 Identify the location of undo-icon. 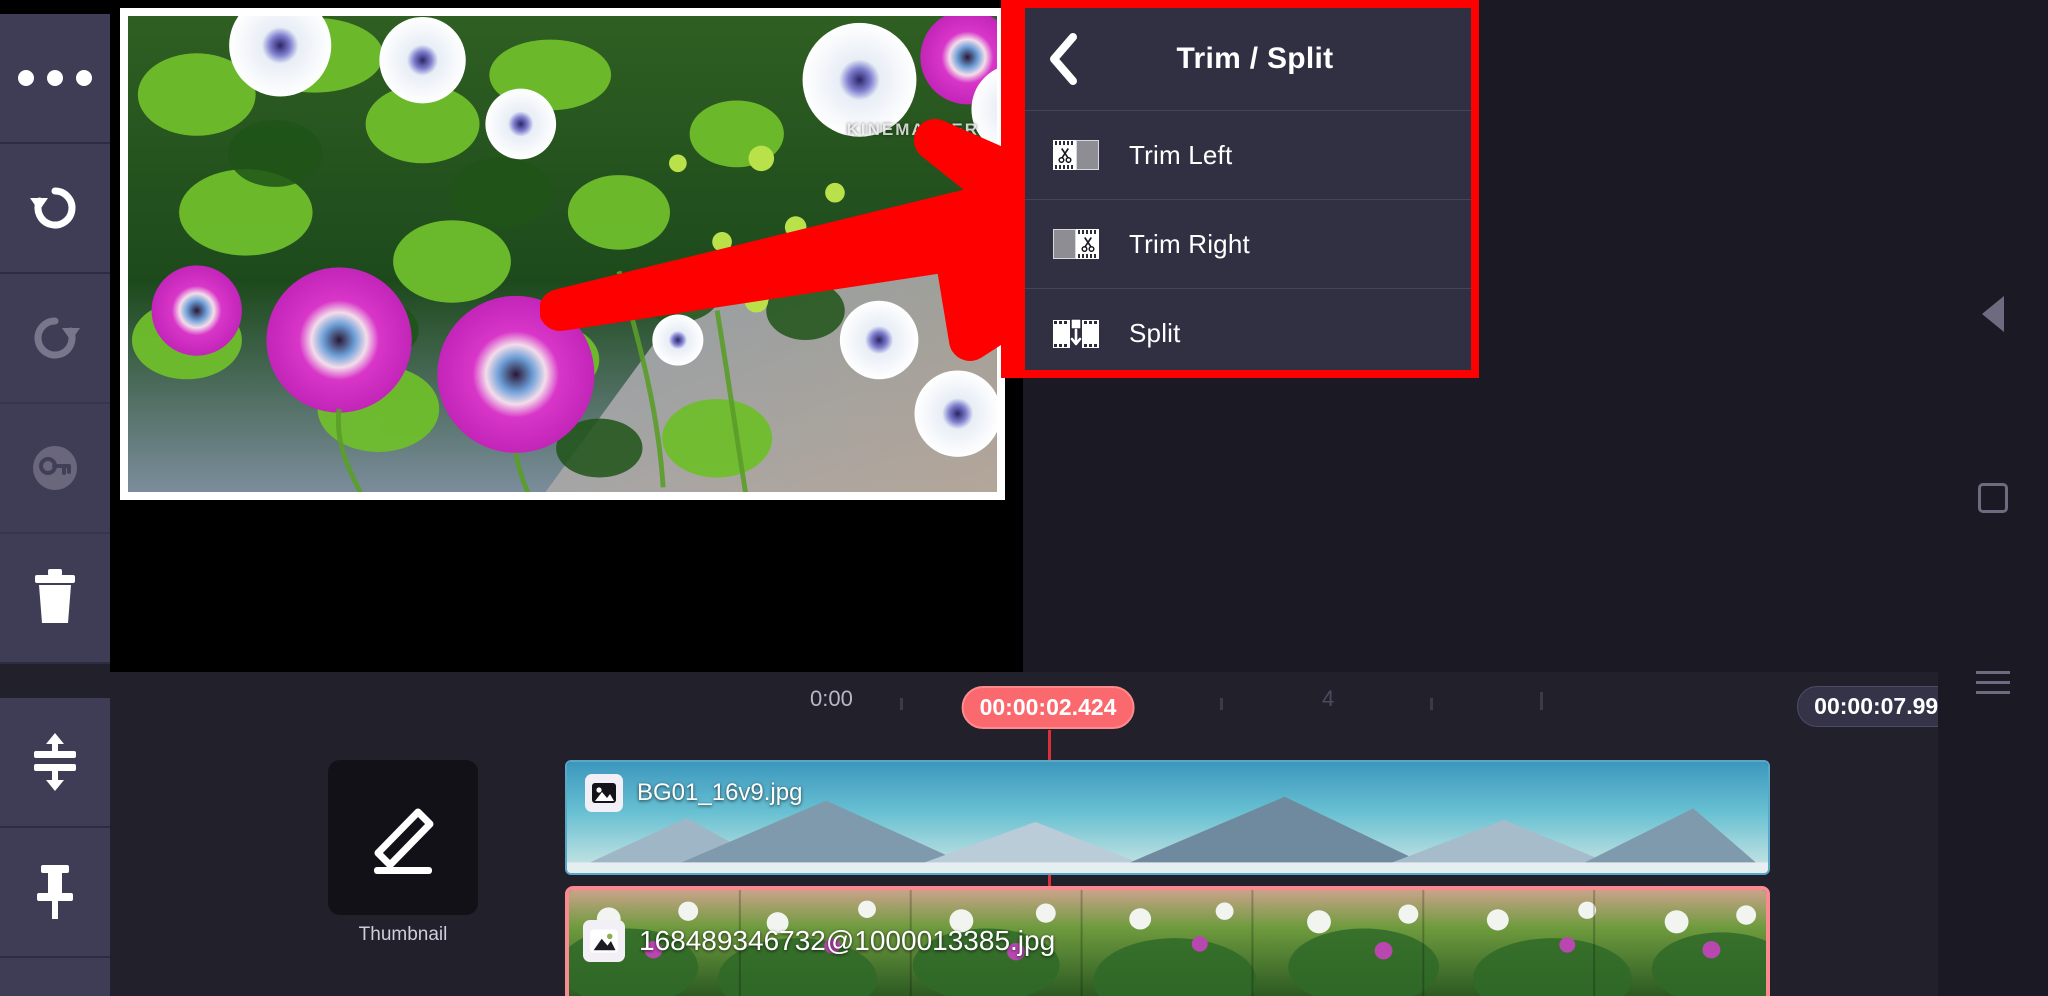
(53, 208).